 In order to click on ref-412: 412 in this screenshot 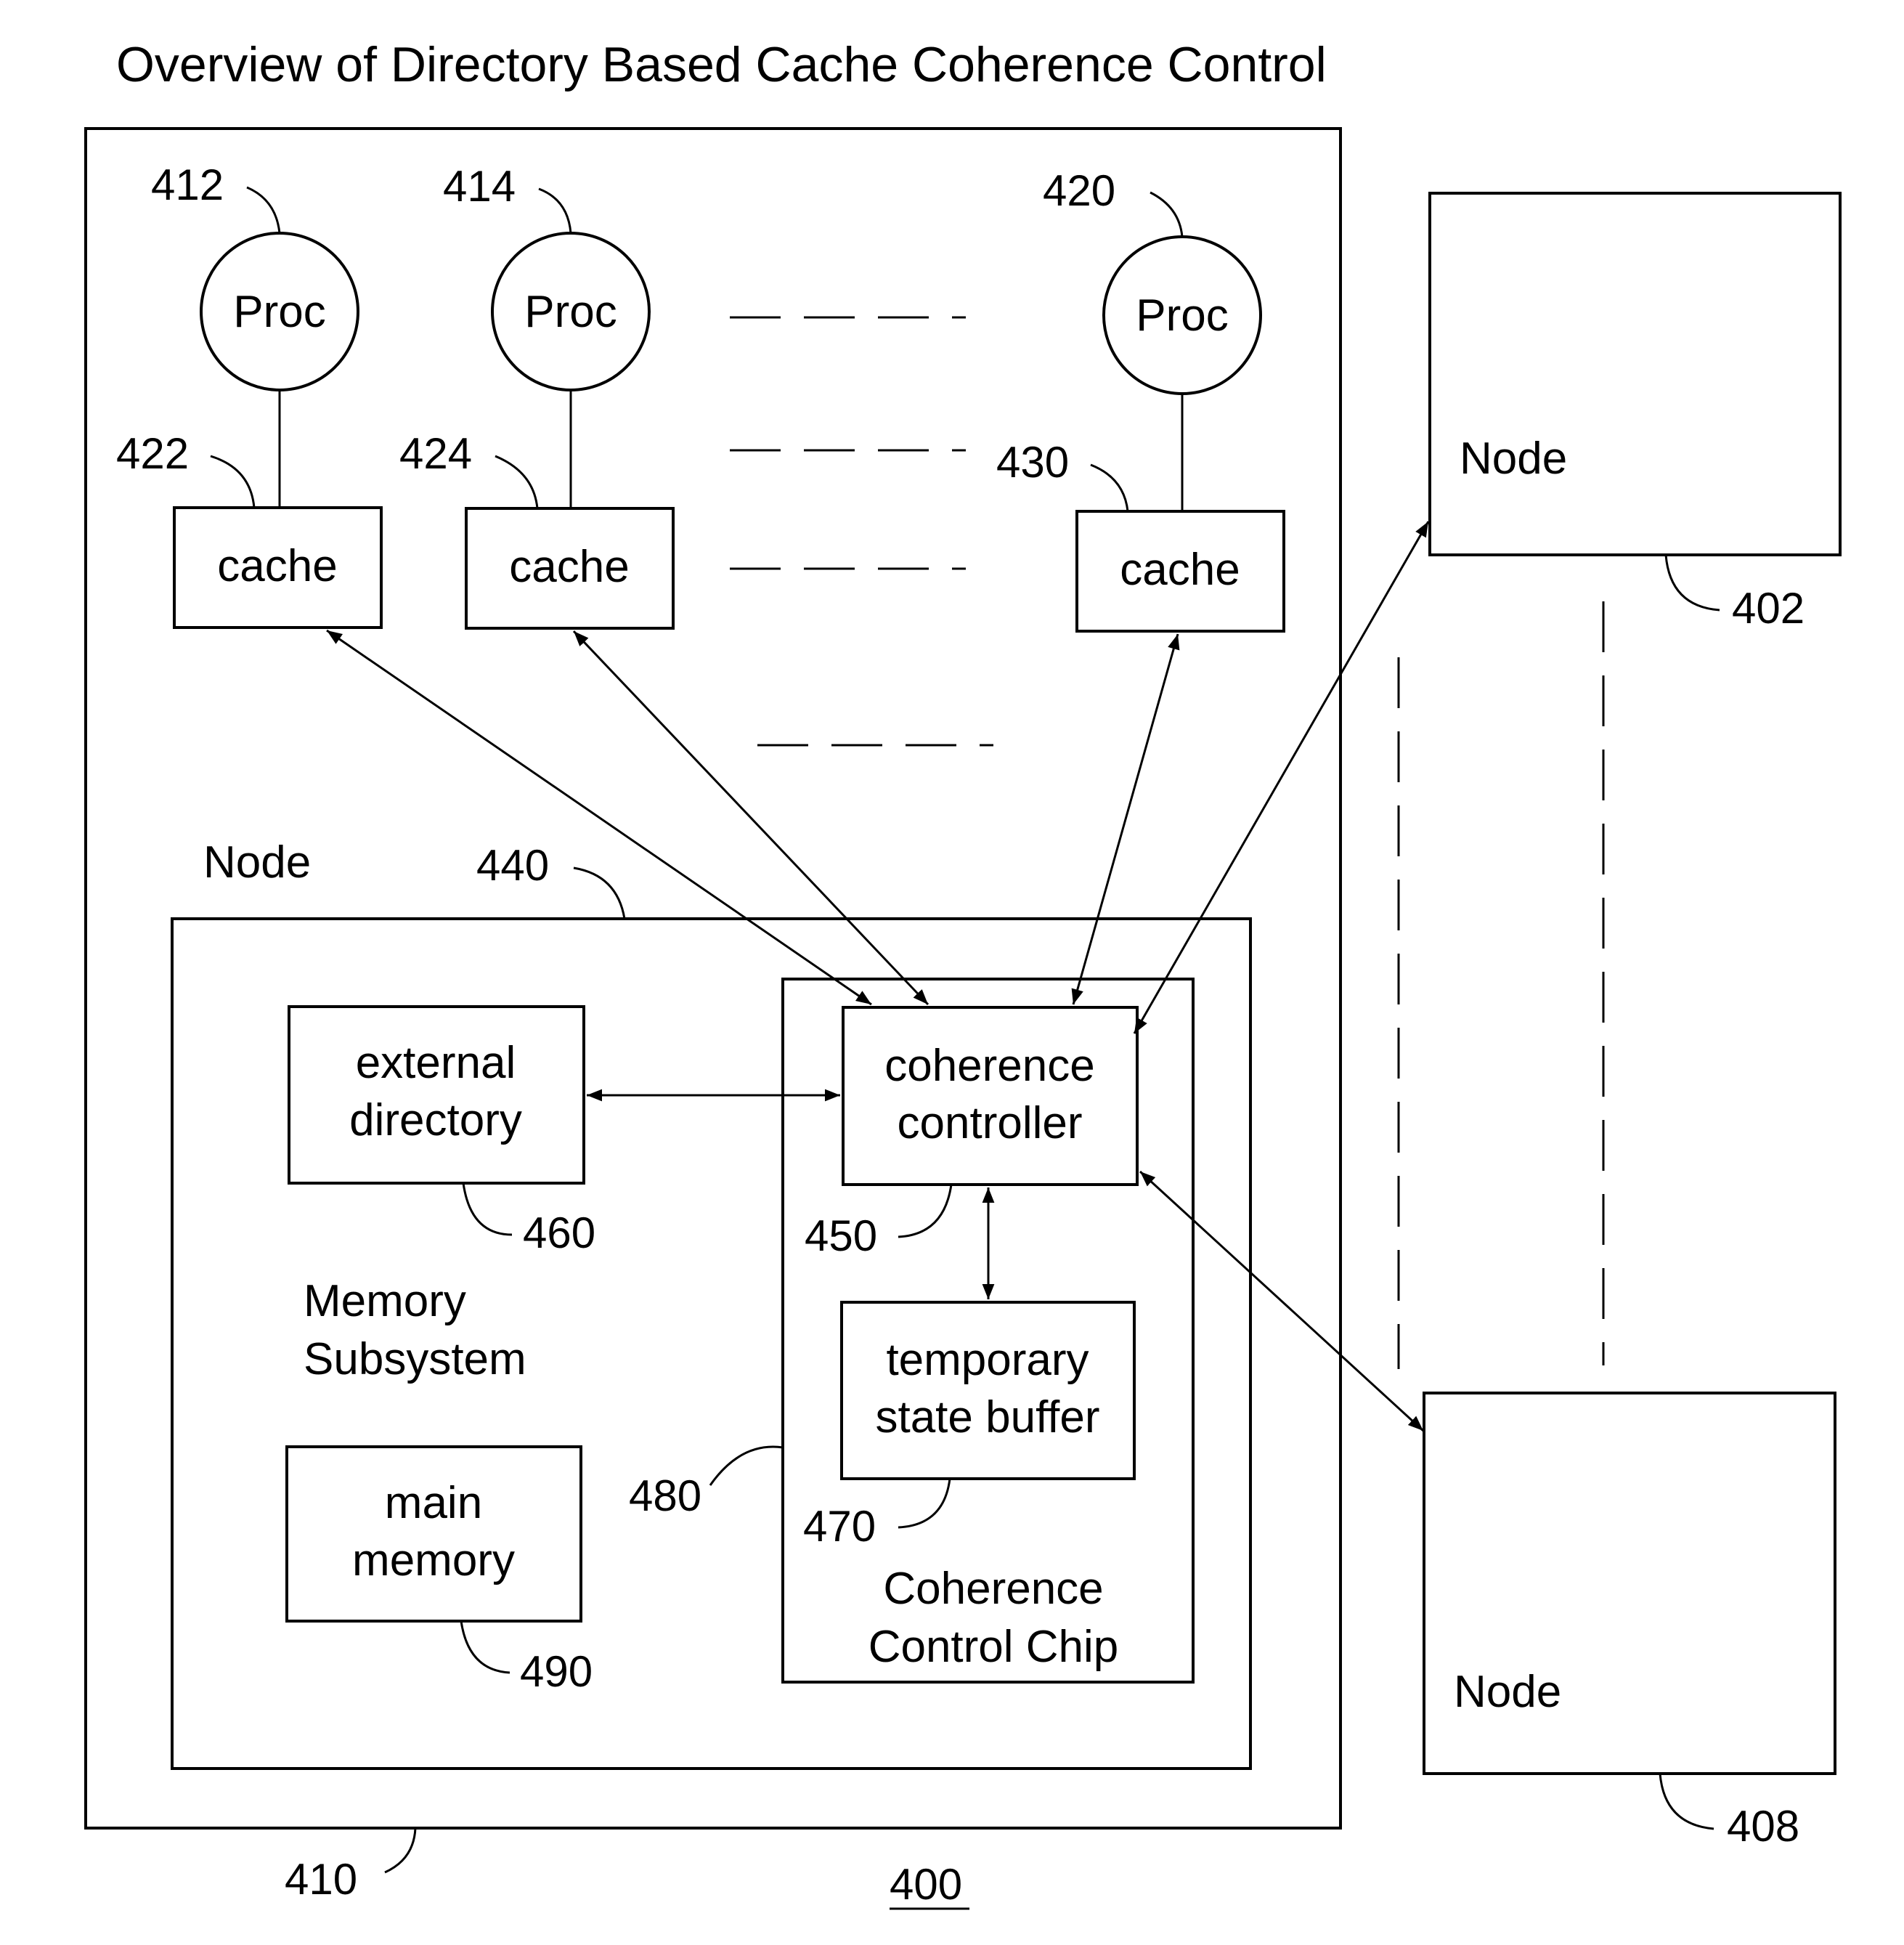, I will do `click(187, 185)`.